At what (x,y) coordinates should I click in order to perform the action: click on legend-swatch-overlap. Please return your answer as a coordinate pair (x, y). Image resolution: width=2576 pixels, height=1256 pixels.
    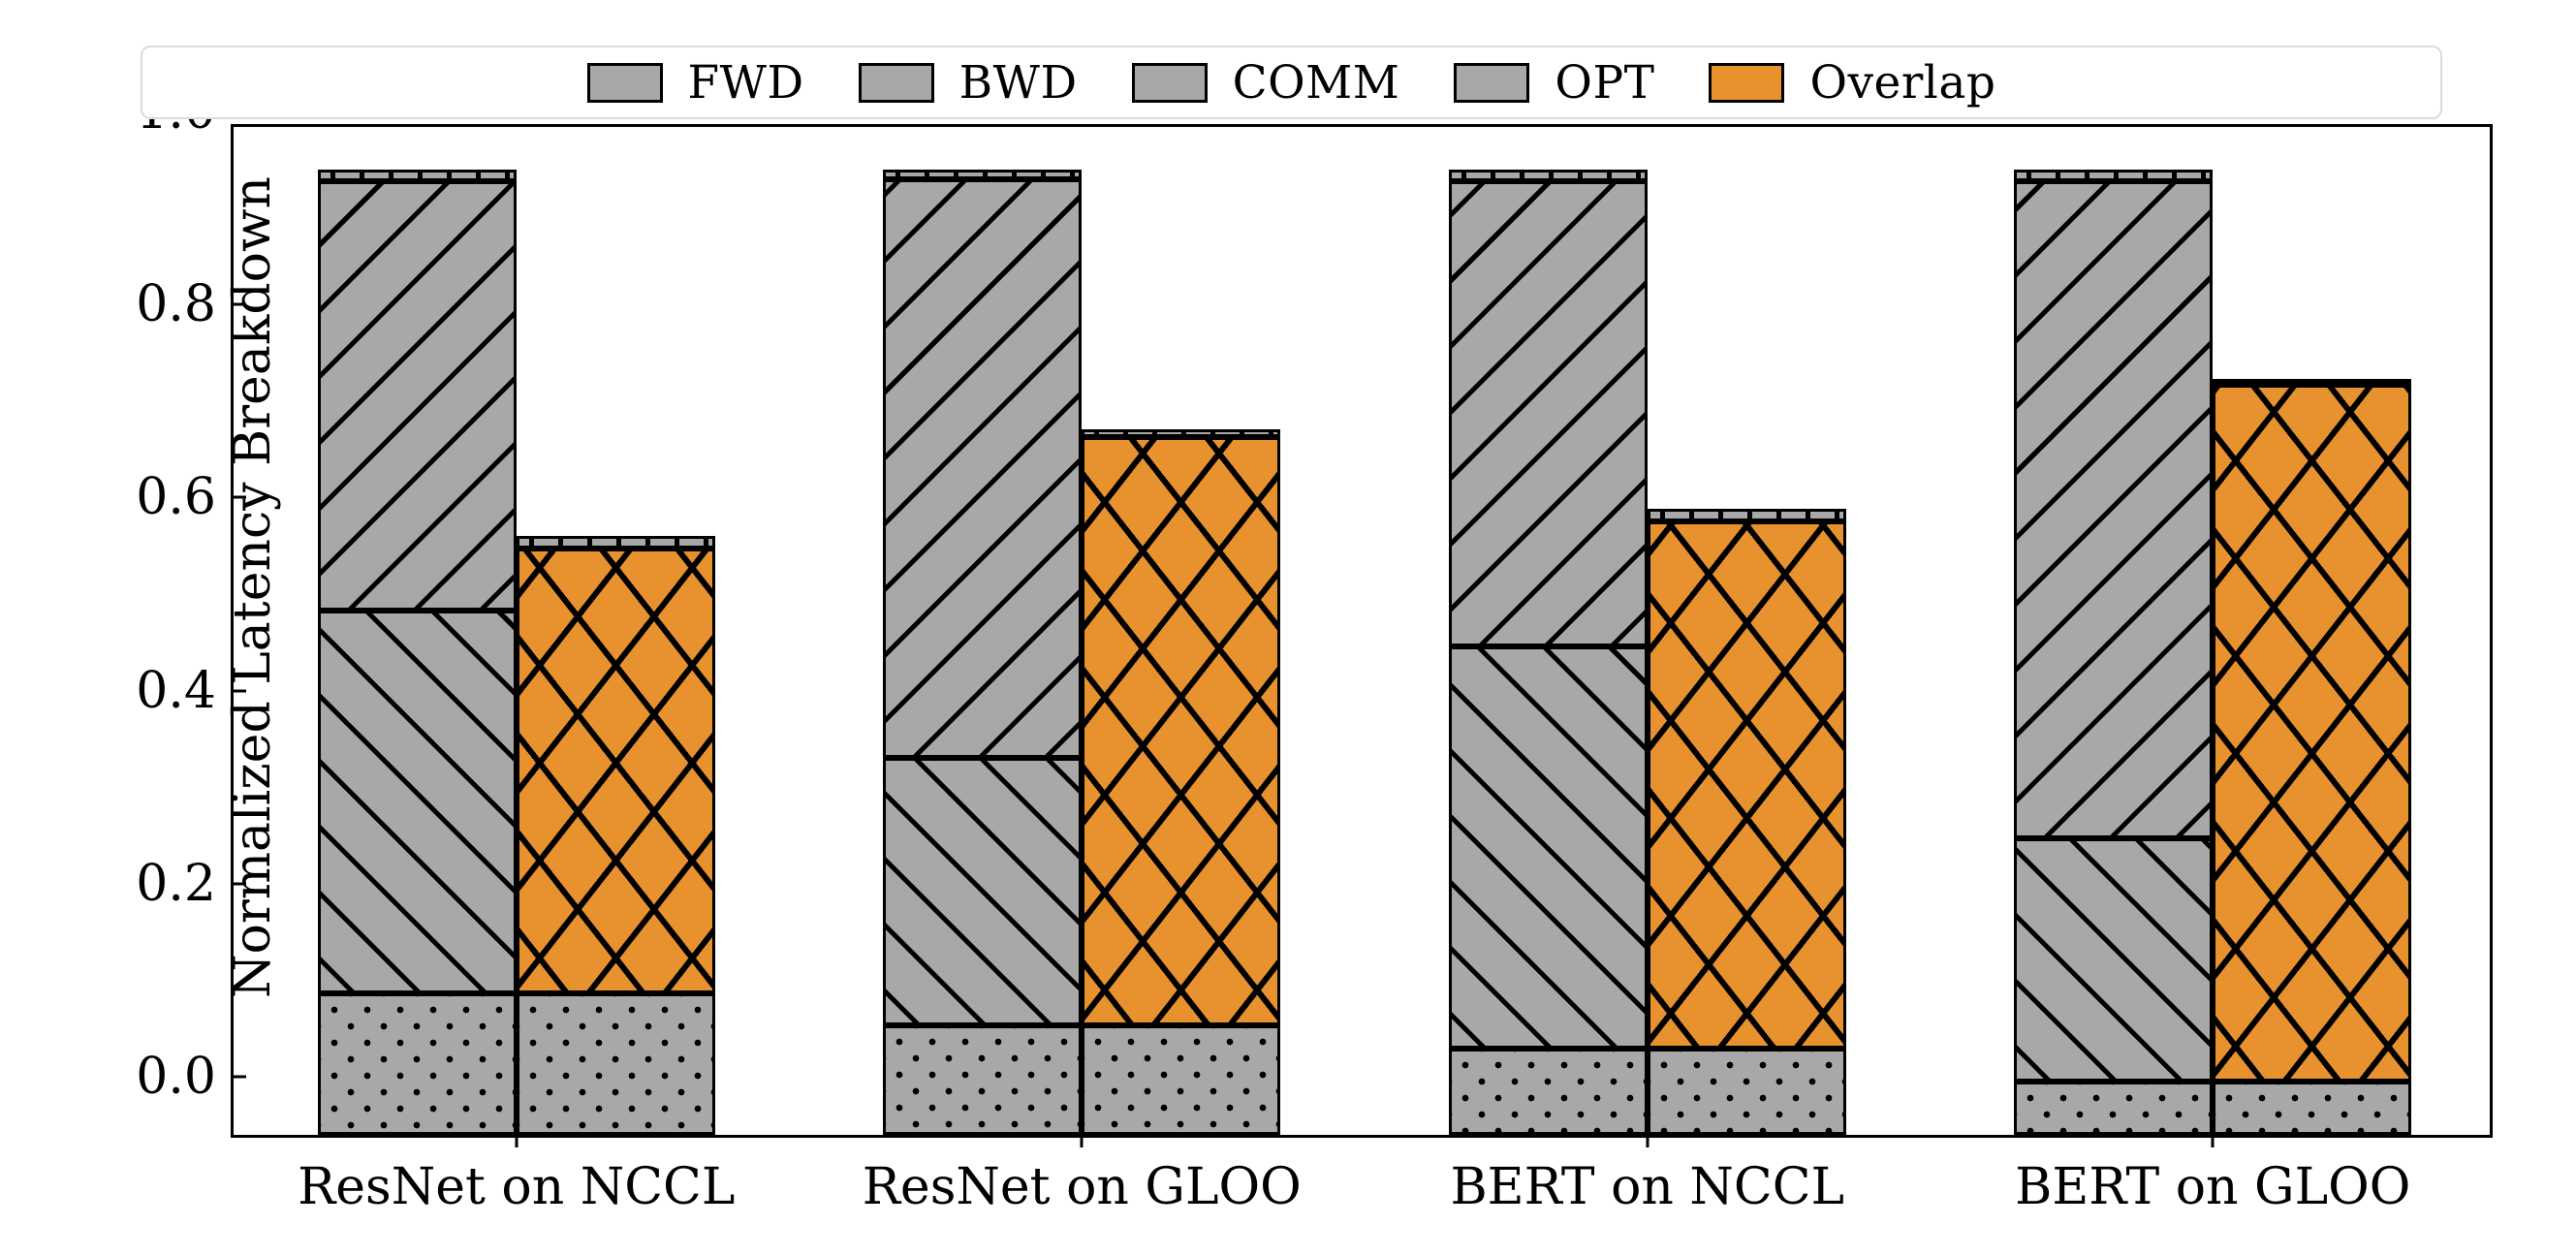
    Looking at the image, I should click on (1747, 82).